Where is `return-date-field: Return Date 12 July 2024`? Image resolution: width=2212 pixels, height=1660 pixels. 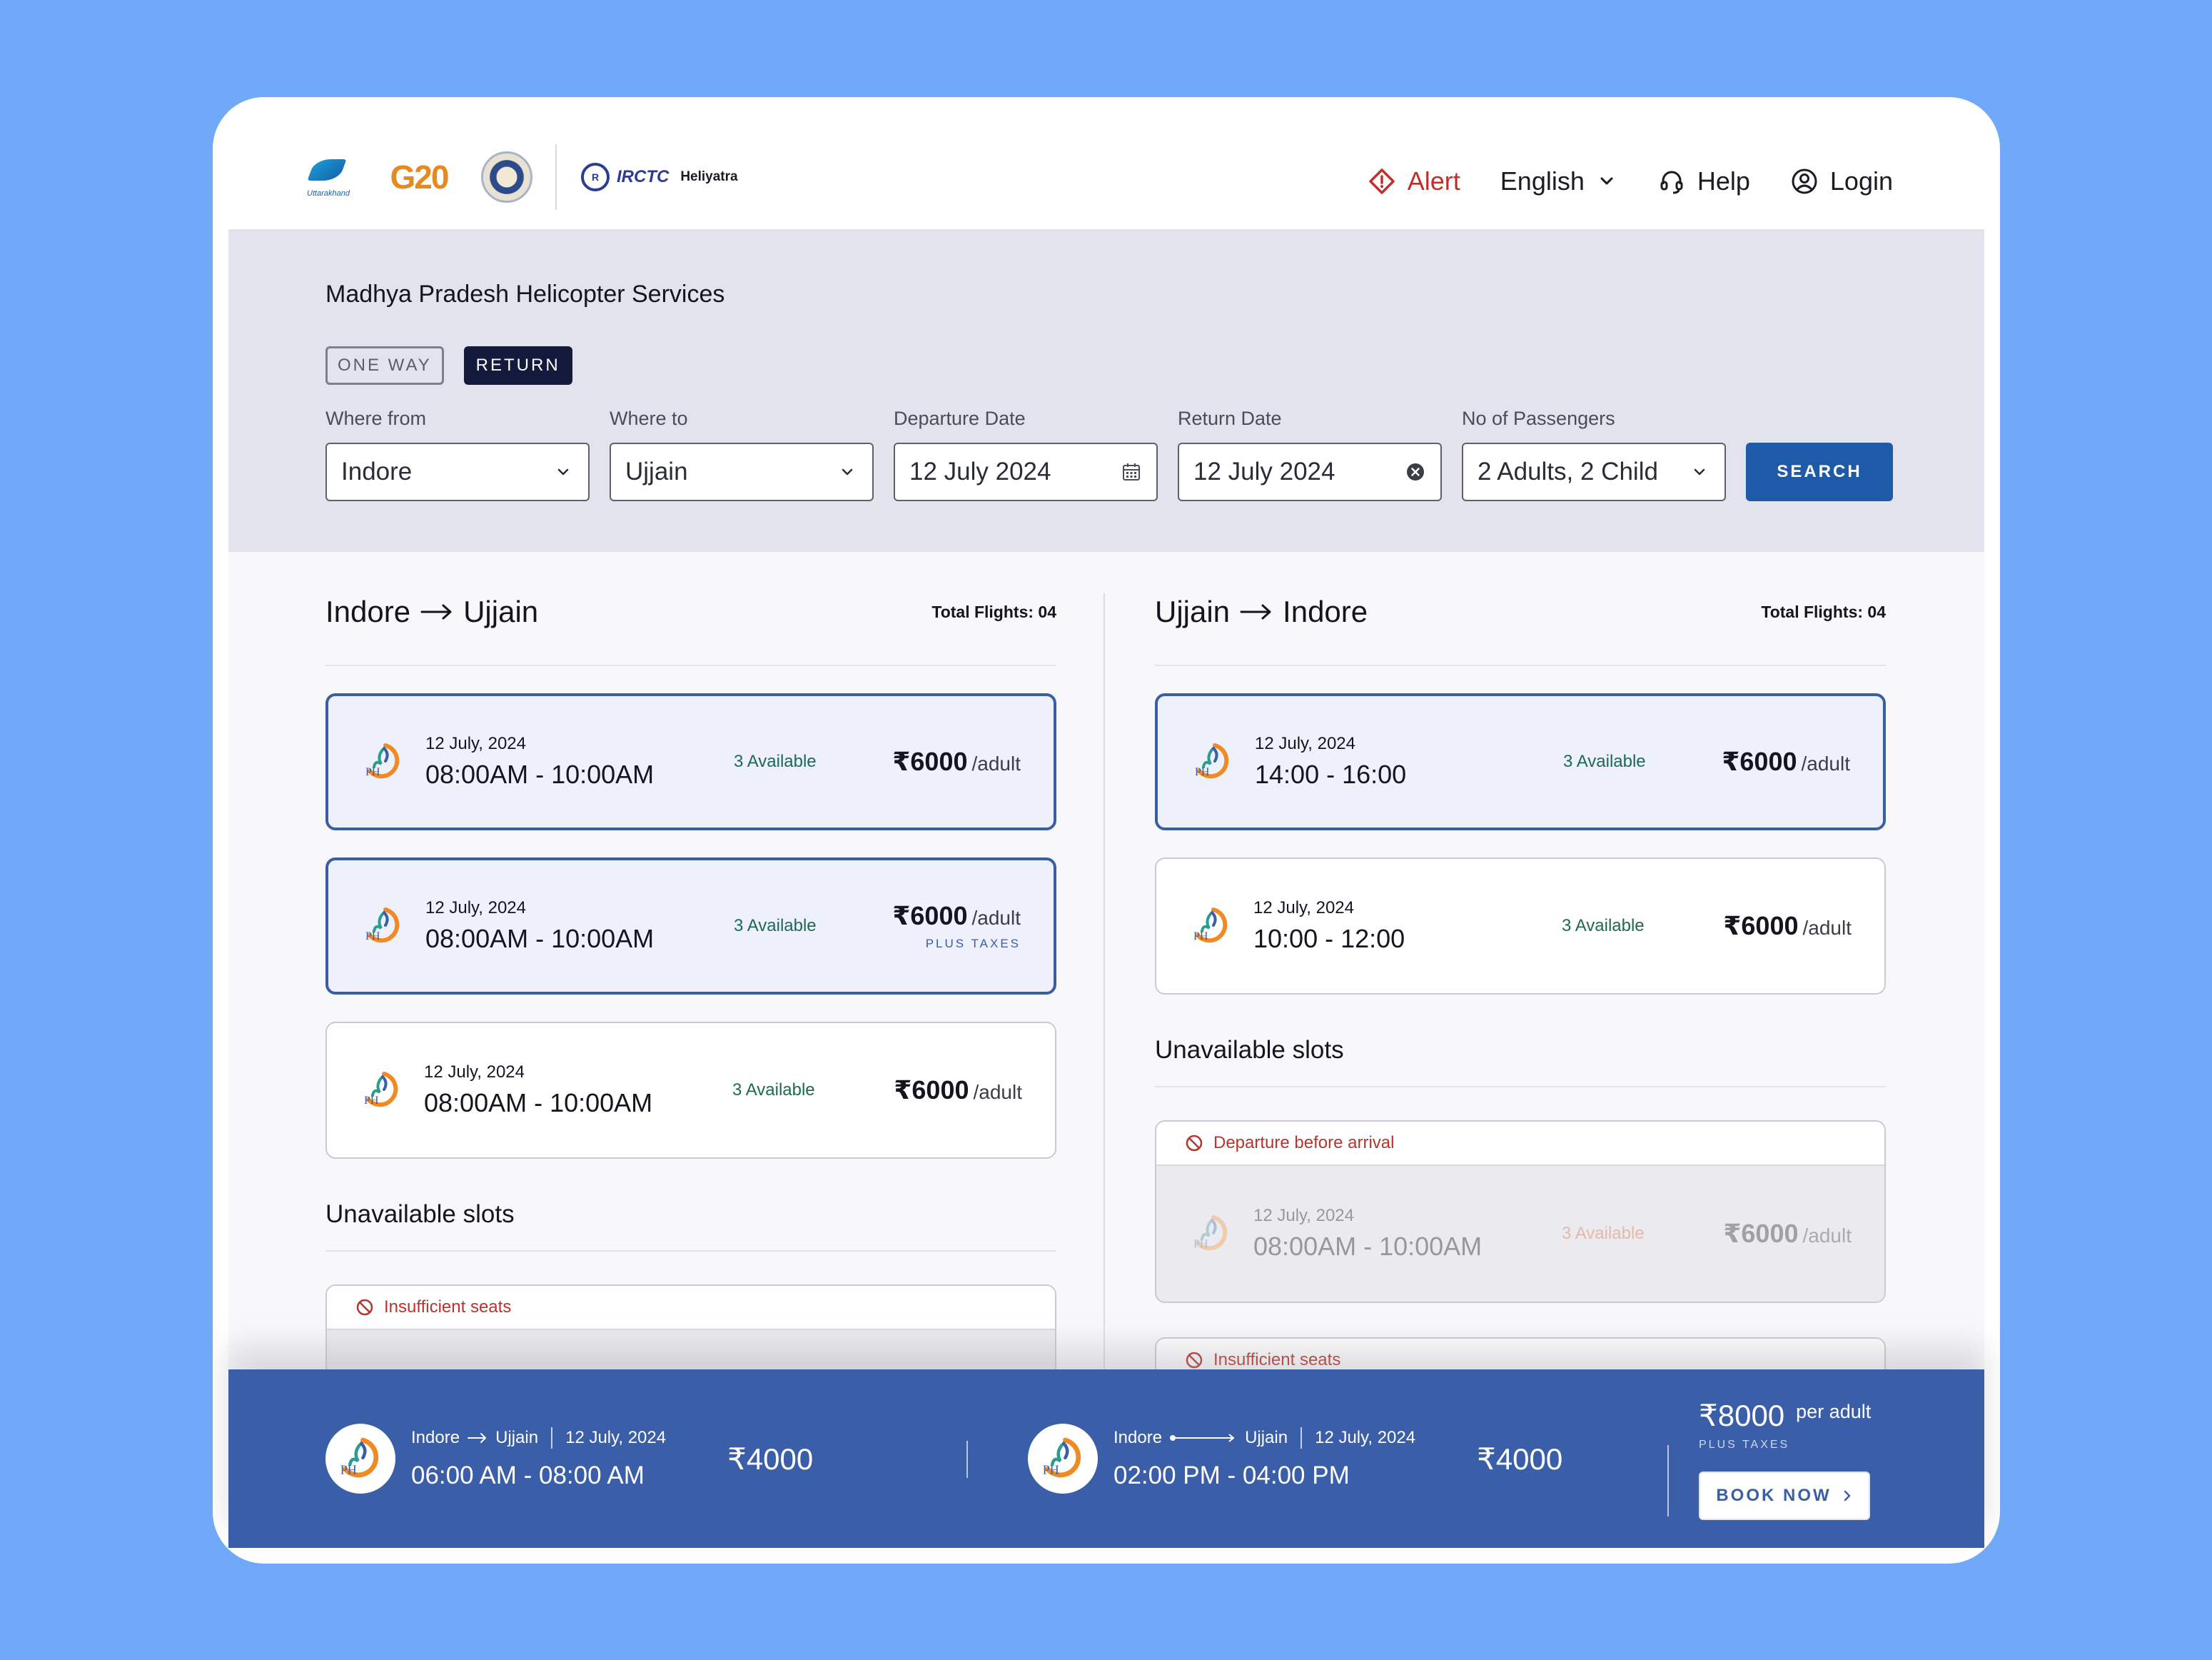
return-date-field: Return Date 12 July 2024 is located at coordinates (1310, 455).